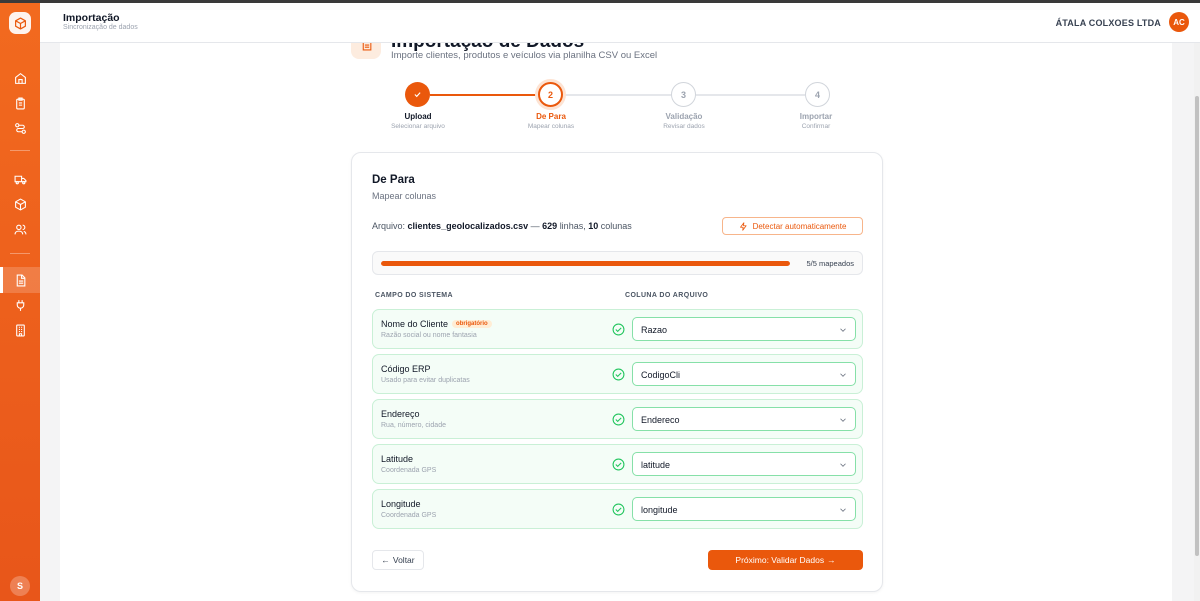 This screenshot has width=1200, height=601. Describe the element at coordinates (744, 509) in the screenshot. I see `column-select: longitude` at that location.